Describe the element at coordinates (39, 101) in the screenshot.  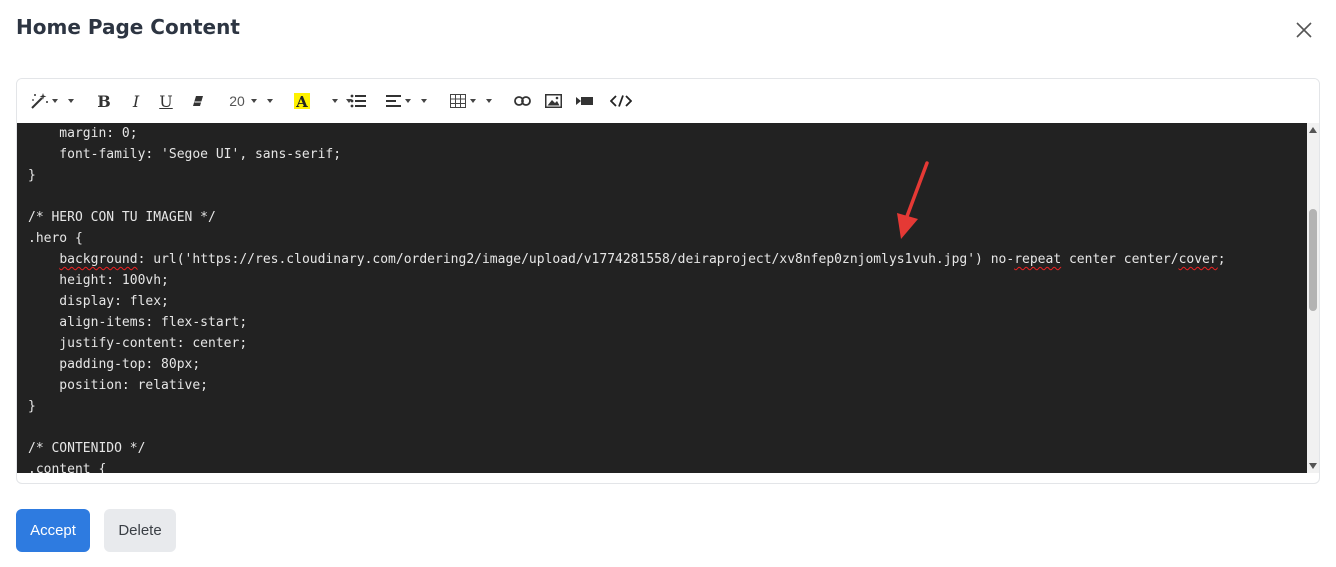
I see `magic-wand-icon` at that location.